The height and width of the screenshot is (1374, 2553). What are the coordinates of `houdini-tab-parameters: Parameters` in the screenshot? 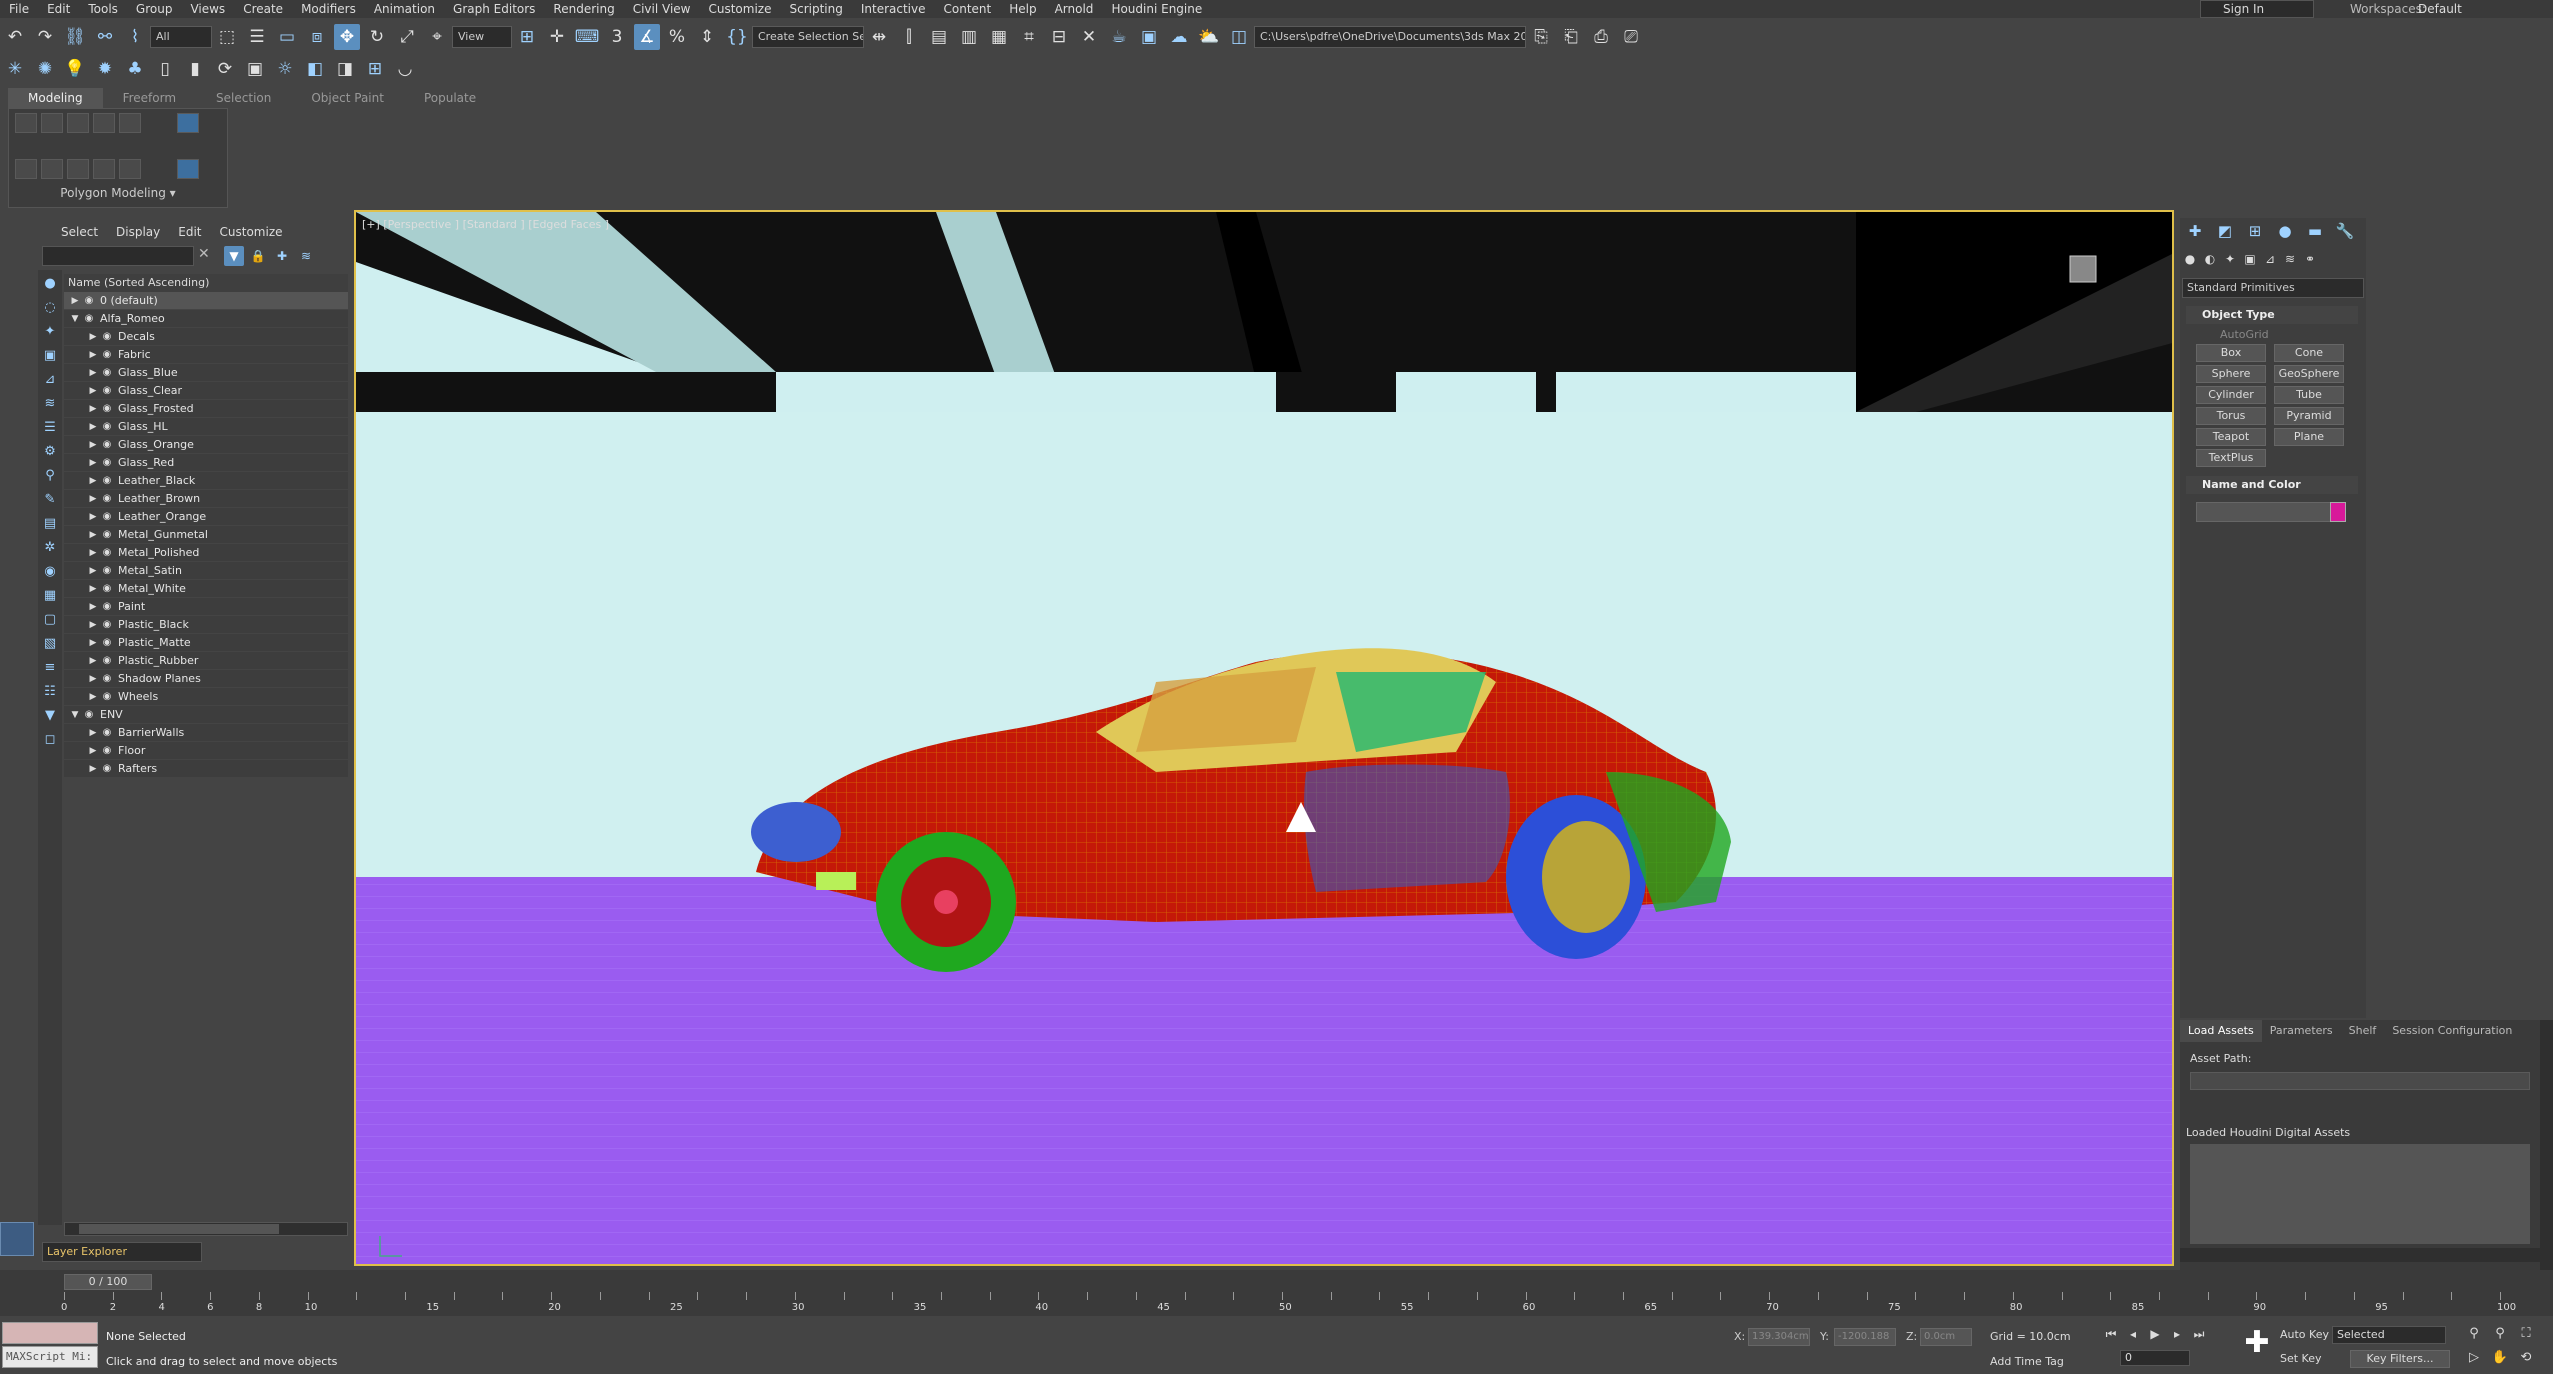 It's located at (2301, 1031).